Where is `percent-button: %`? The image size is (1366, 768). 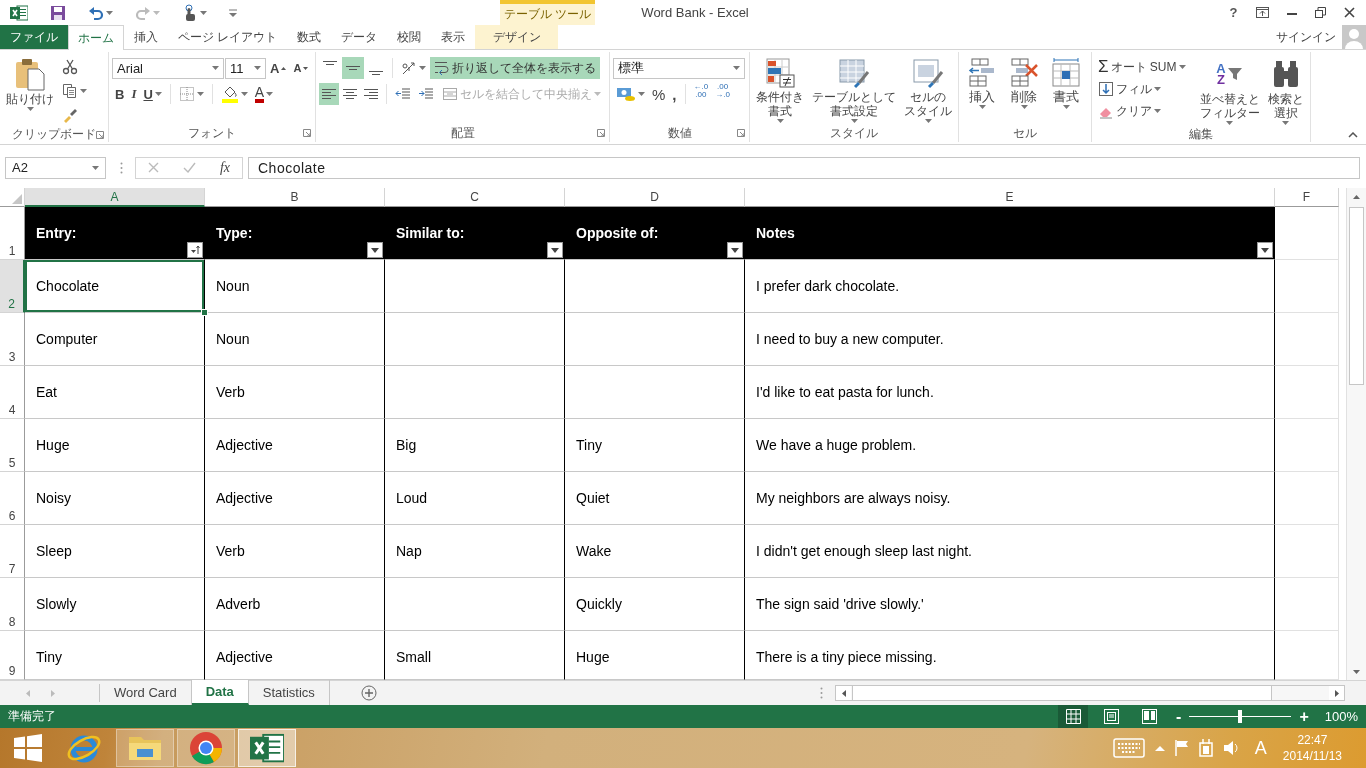 percent-button: % is located at coordinates (659, 94).